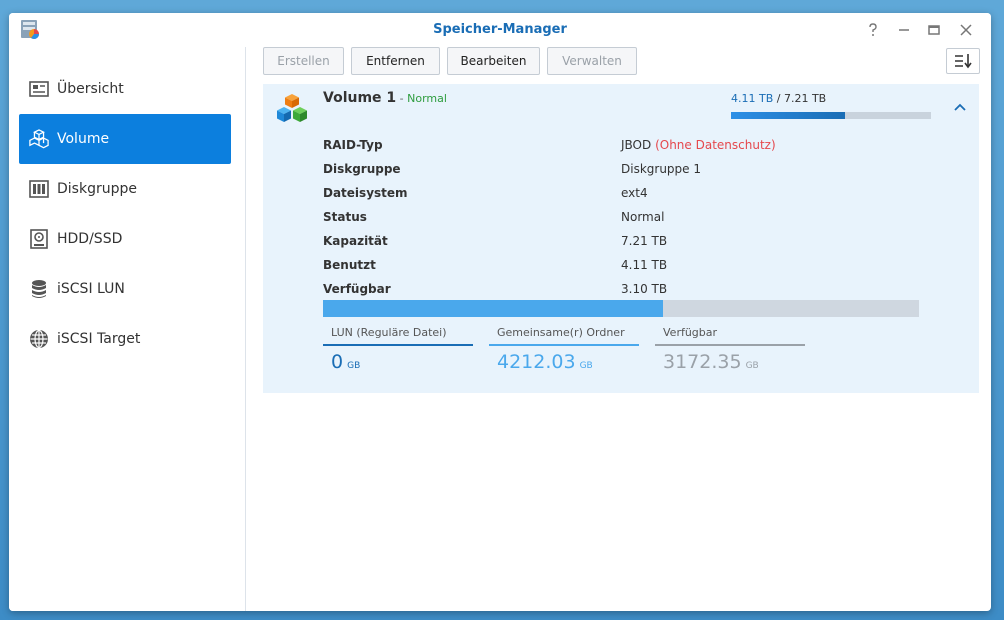 Image resolution: width=1004 pixels, height=620 pixels. Describe the element at coordinates (125, 89) in the screenshot. I see `sidebar-item-overview: Übersicht` at that location.